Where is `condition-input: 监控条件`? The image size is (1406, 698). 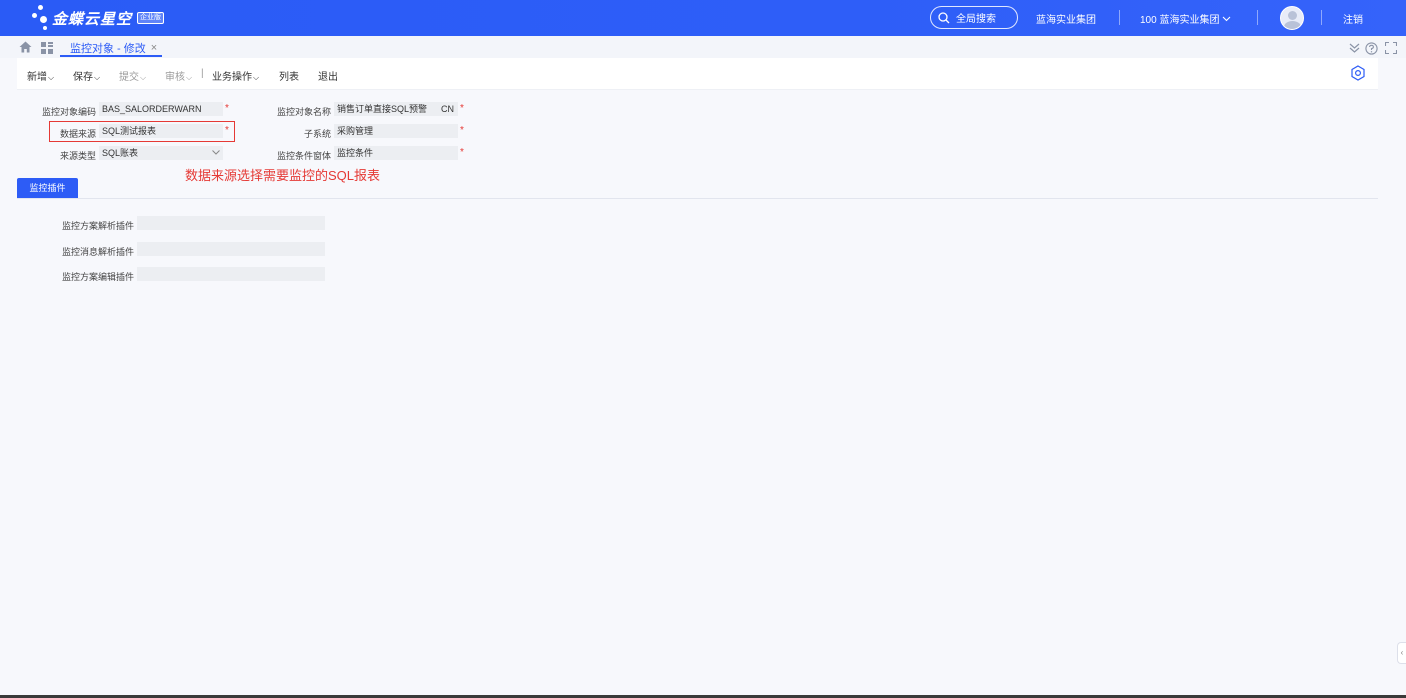
condition-input: 监控条件 is located at coordinates (396, 153).